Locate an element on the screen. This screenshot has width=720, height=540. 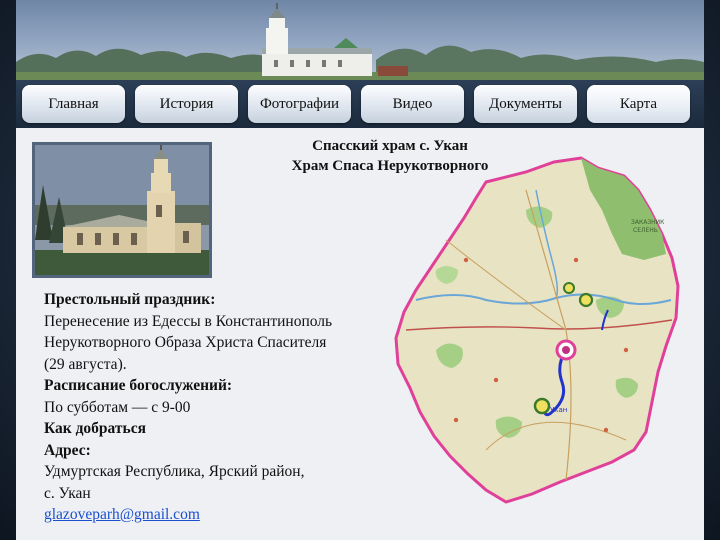
tab-history: История is located at coordinates (186, 104).